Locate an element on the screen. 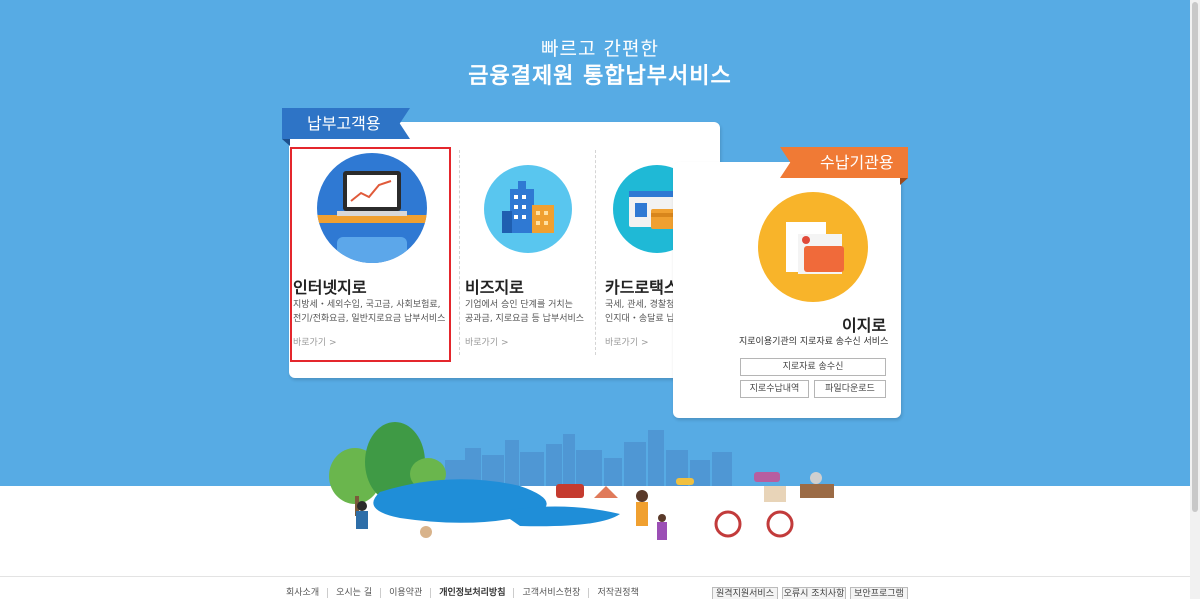 The height and width of the screenshot is (599, 1200). file-download-button: 파일다운로드 is located at coordinates (850, 389).